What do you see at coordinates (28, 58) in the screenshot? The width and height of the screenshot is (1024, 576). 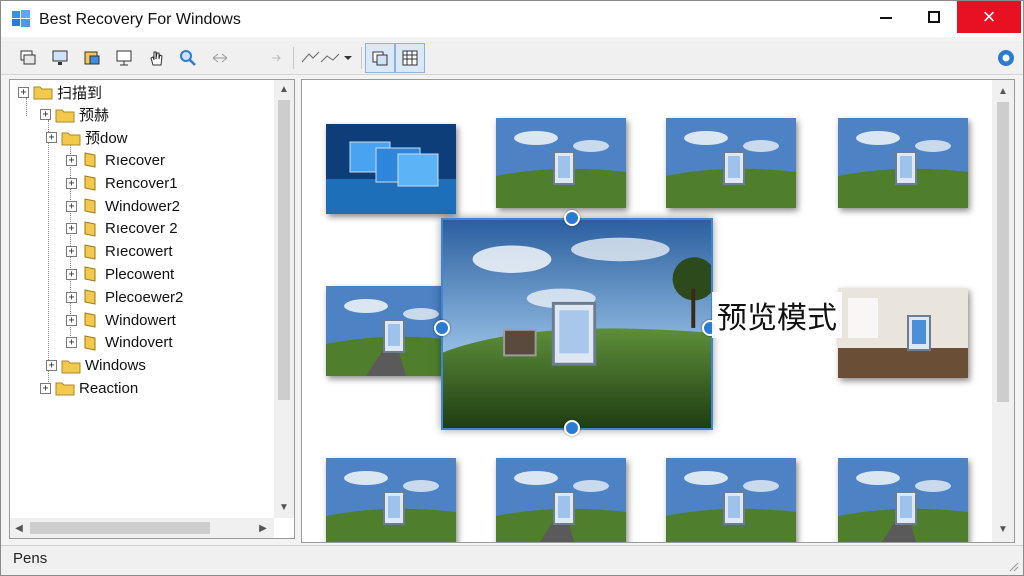 I see `copy-button` at bounding box center [28, 58].